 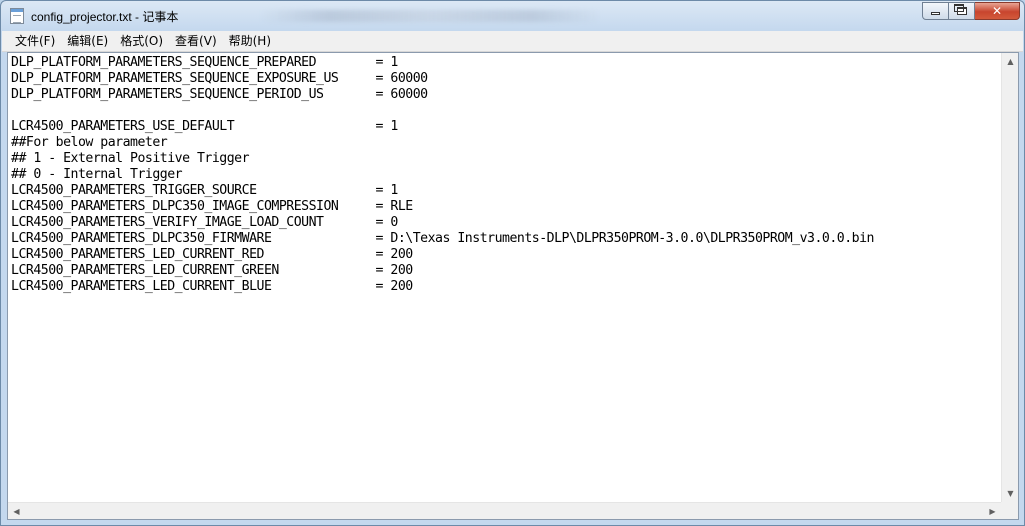 I want to click on text-line, so click(x=506, y=111).